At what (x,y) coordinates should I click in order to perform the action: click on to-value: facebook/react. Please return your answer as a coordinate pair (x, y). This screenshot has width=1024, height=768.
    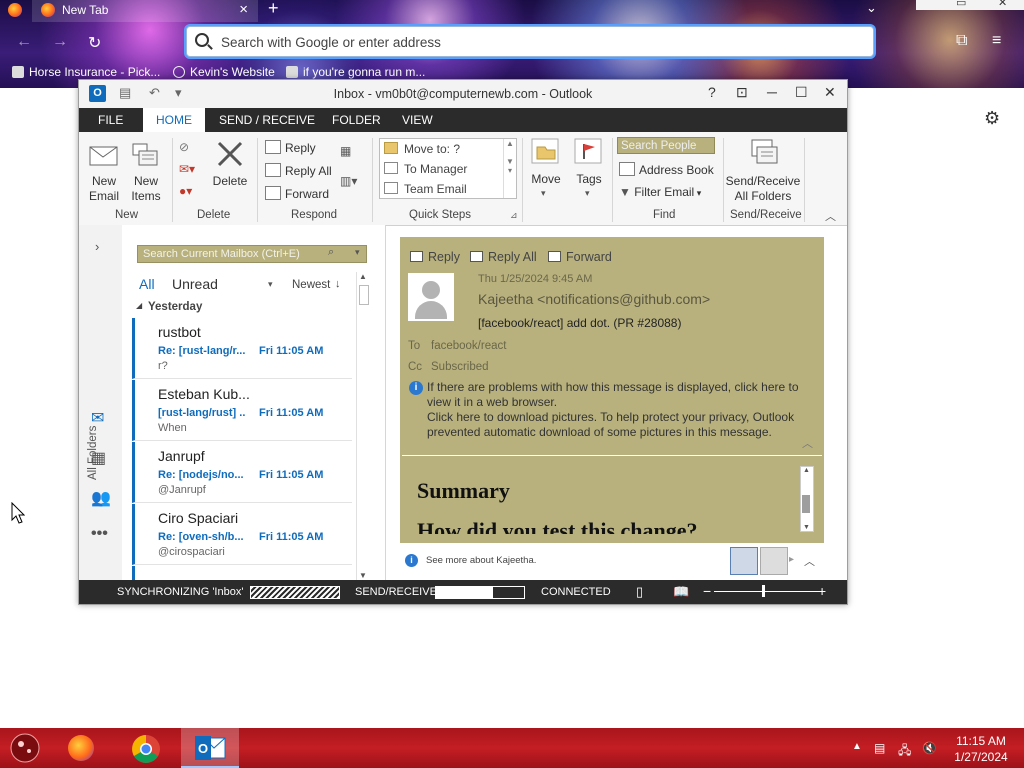
    Looking at the image, I should click on (468, 346).